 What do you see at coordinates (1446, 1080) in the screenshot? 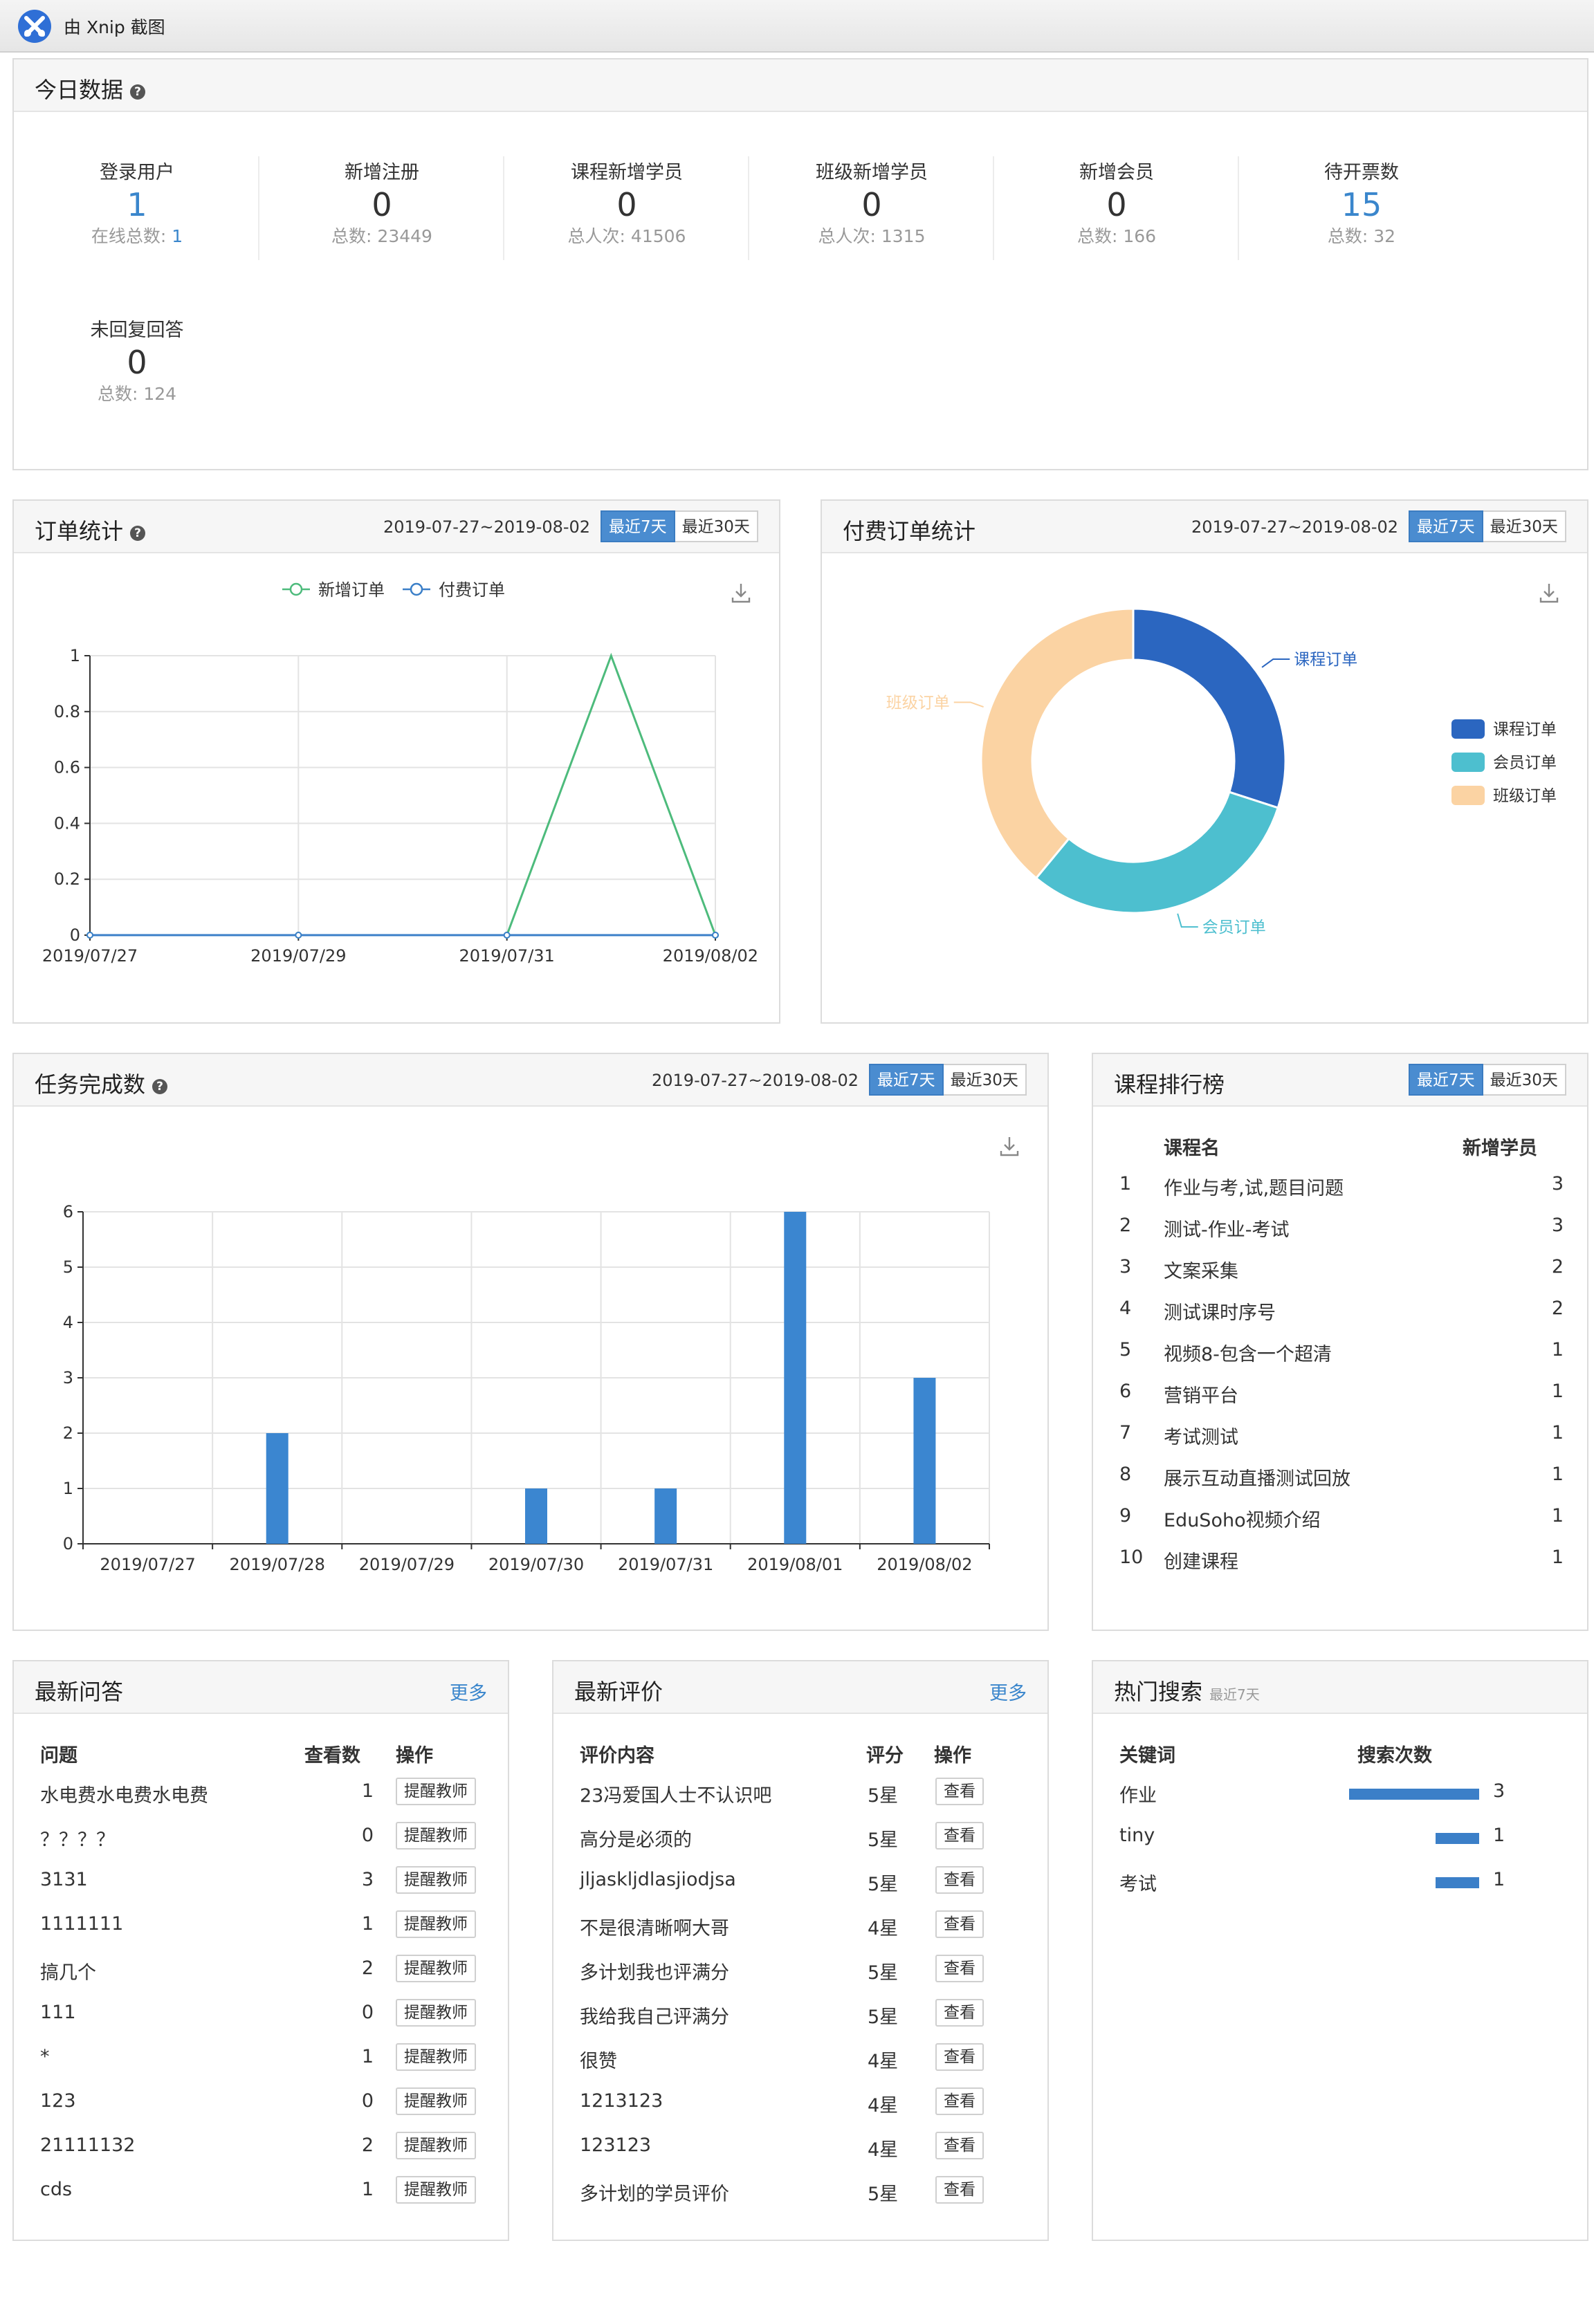
I see `last-7-days-button: 最近7天` at bounding box center [1446, 1080].